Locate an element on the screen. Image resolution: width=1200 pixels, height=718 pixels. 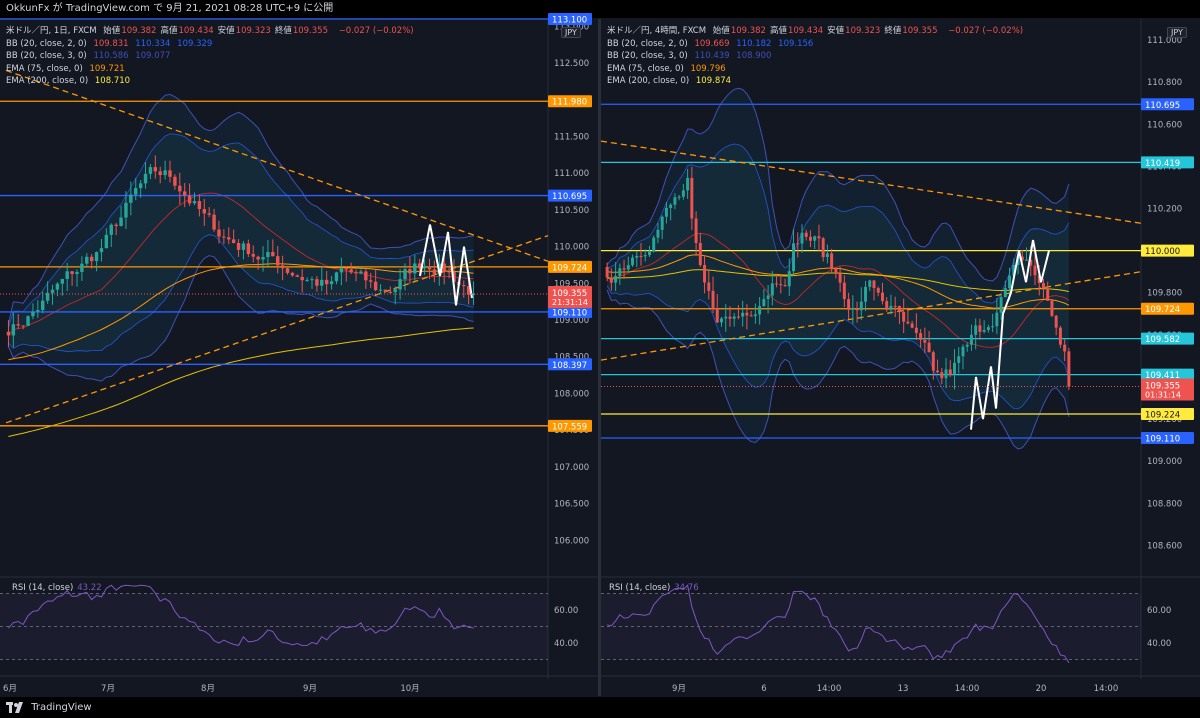
price-tick-label: 107.000 is located at coordinates (571, 468).